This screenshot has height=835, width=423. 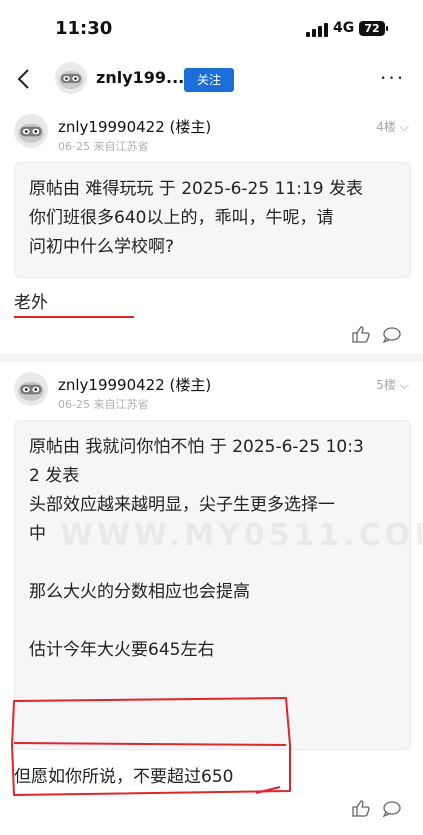 I want to click on nav-bar: znly199... 关注 ···, so click(x=211, y=79).